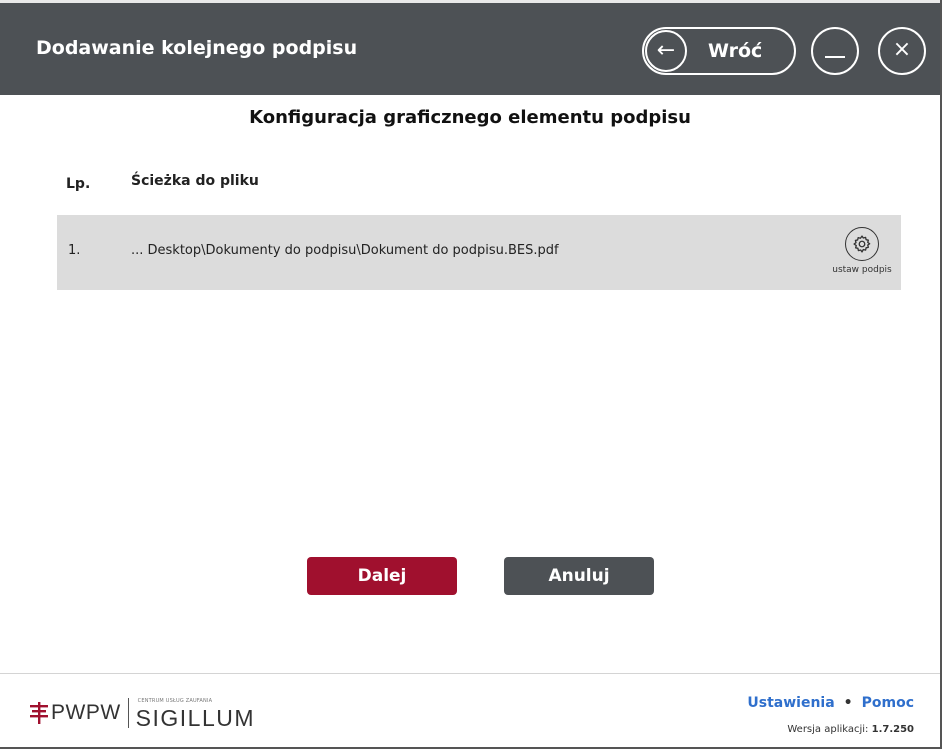 This screenshot has height=749, width=942. What do you see at coordinates (666, 51) in the screenshot?
I see `arrow-left-icon: ←` at bounding box center [666, 51].